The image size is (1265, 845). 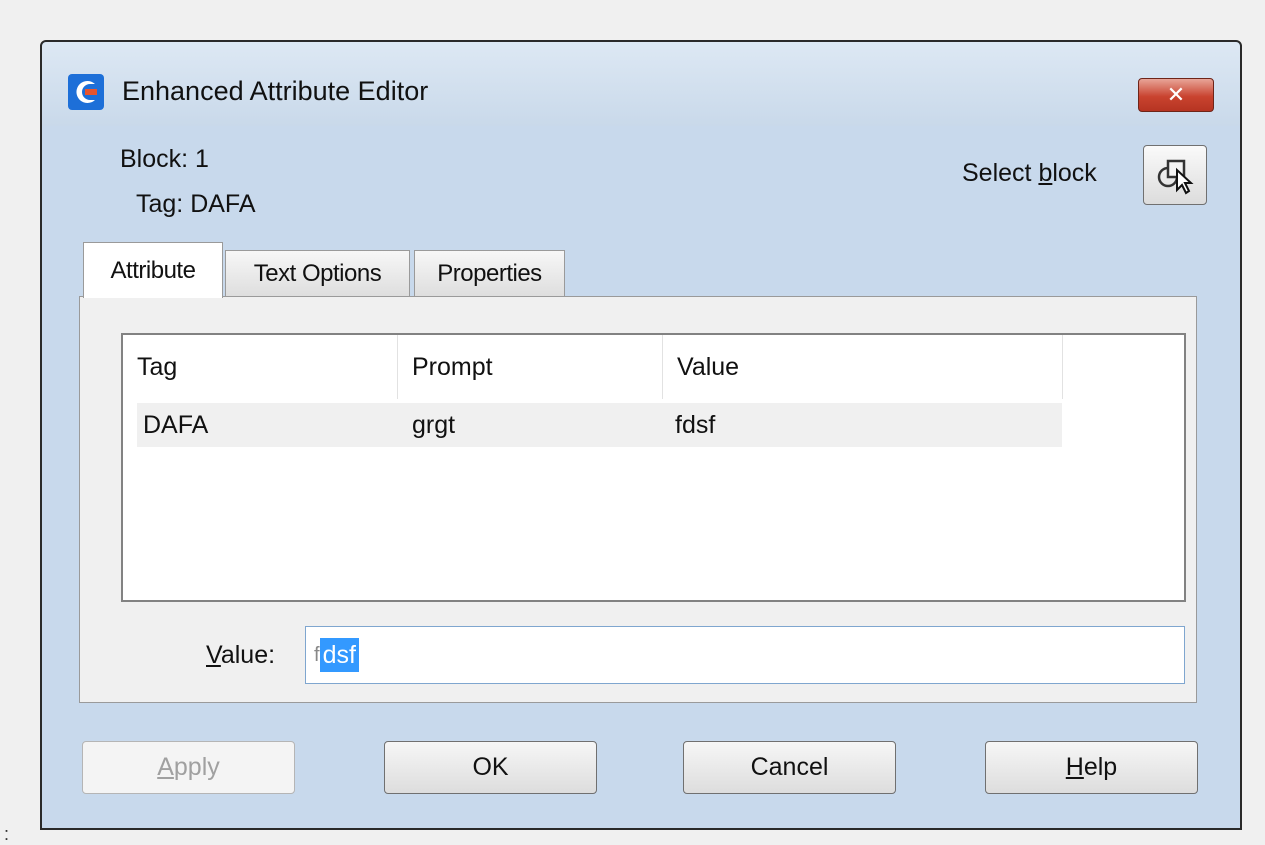 What do you see at coordinates (641, 84) in the screenshot?
I see `title-bar: Enhanced Attribute Editor ✕` at bounding box center [641, 84].